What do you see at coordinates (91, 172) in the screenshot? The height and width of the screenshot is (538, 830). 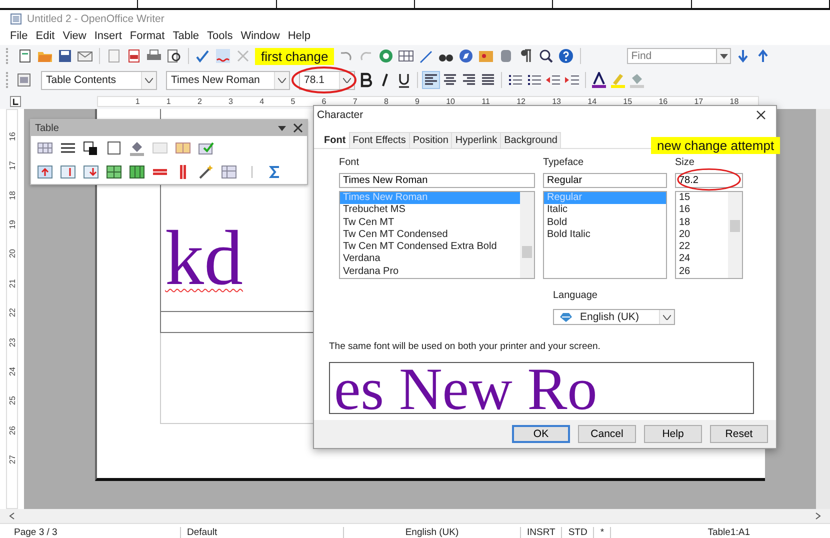 I see `align-bottom-icon` at bounding box center [91, 172].